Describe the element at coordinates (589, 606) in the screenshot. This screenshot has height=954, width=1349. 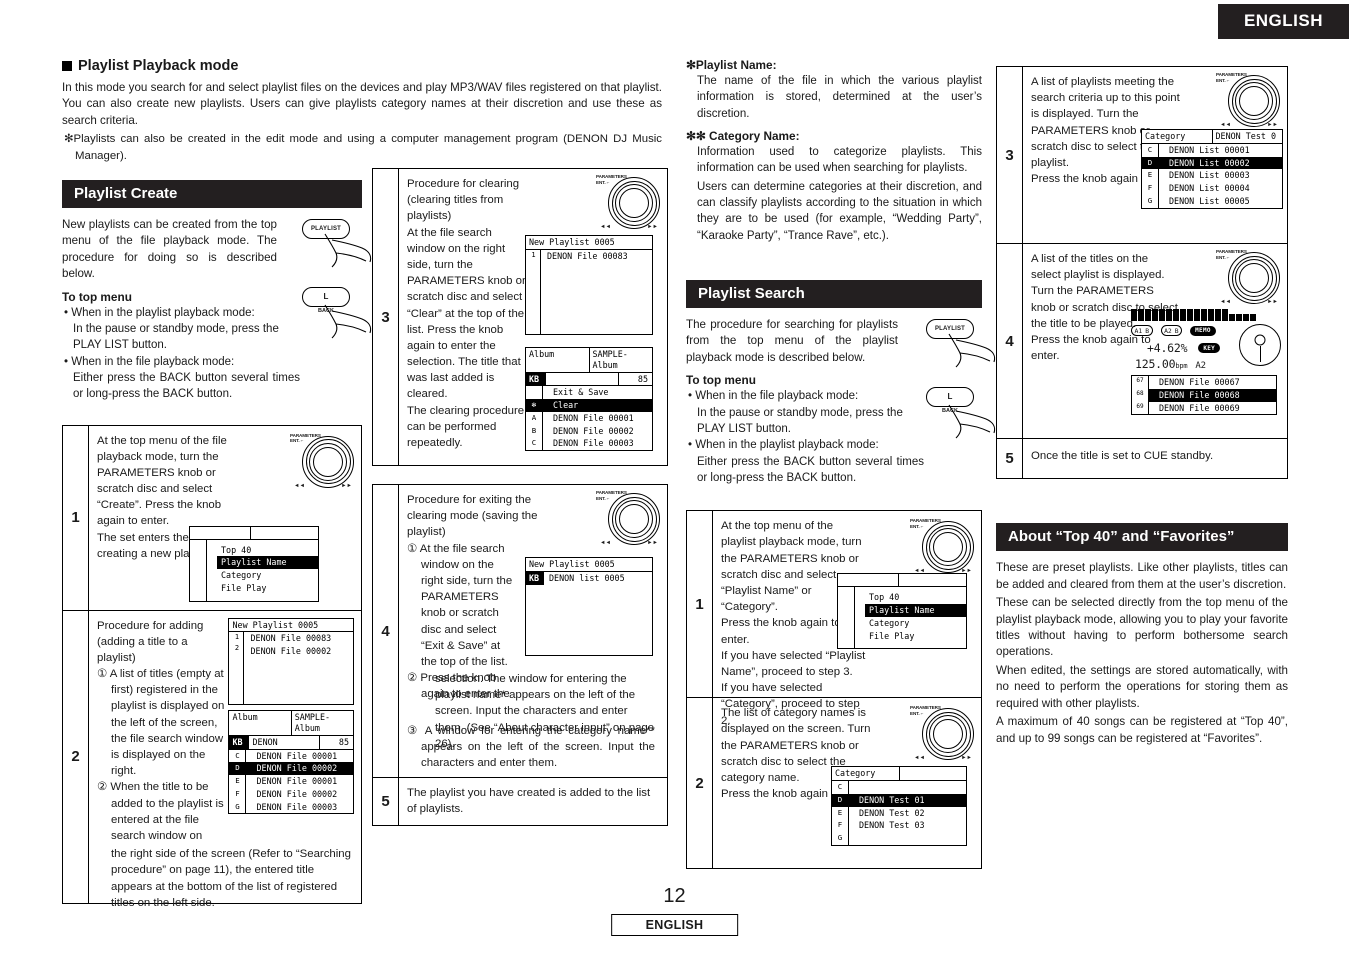
I see `lcd-playlist-display: New Playlist 0005 KB DENON list 0005` at that location.